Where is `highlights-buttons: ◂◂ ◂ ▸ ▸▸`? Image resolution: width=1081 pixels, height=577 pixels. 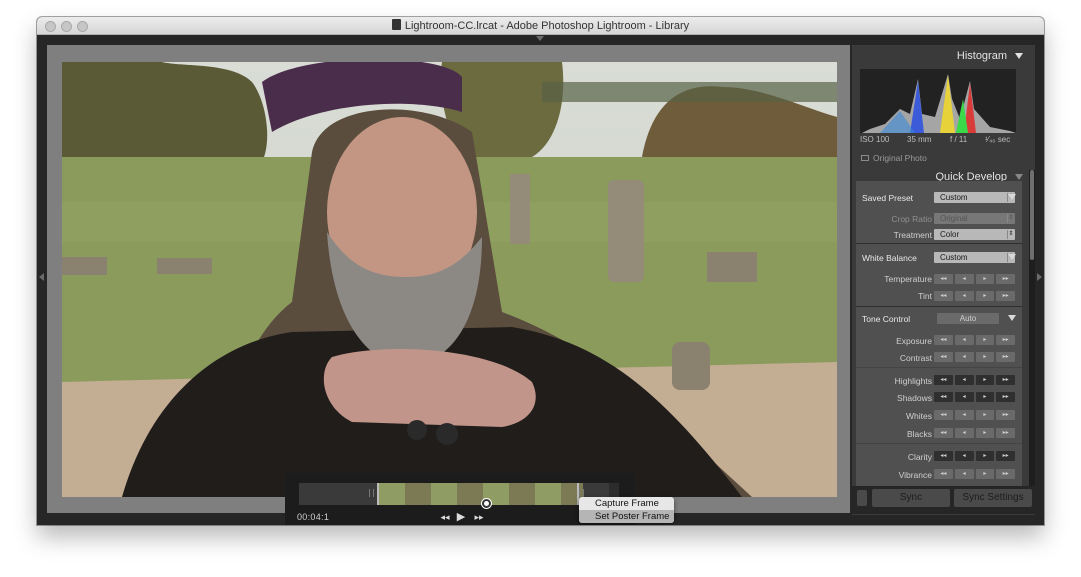
highlights-buttons: ◂◂ ◂ ▸ ▸▸ is located at coordinates (974, 380).